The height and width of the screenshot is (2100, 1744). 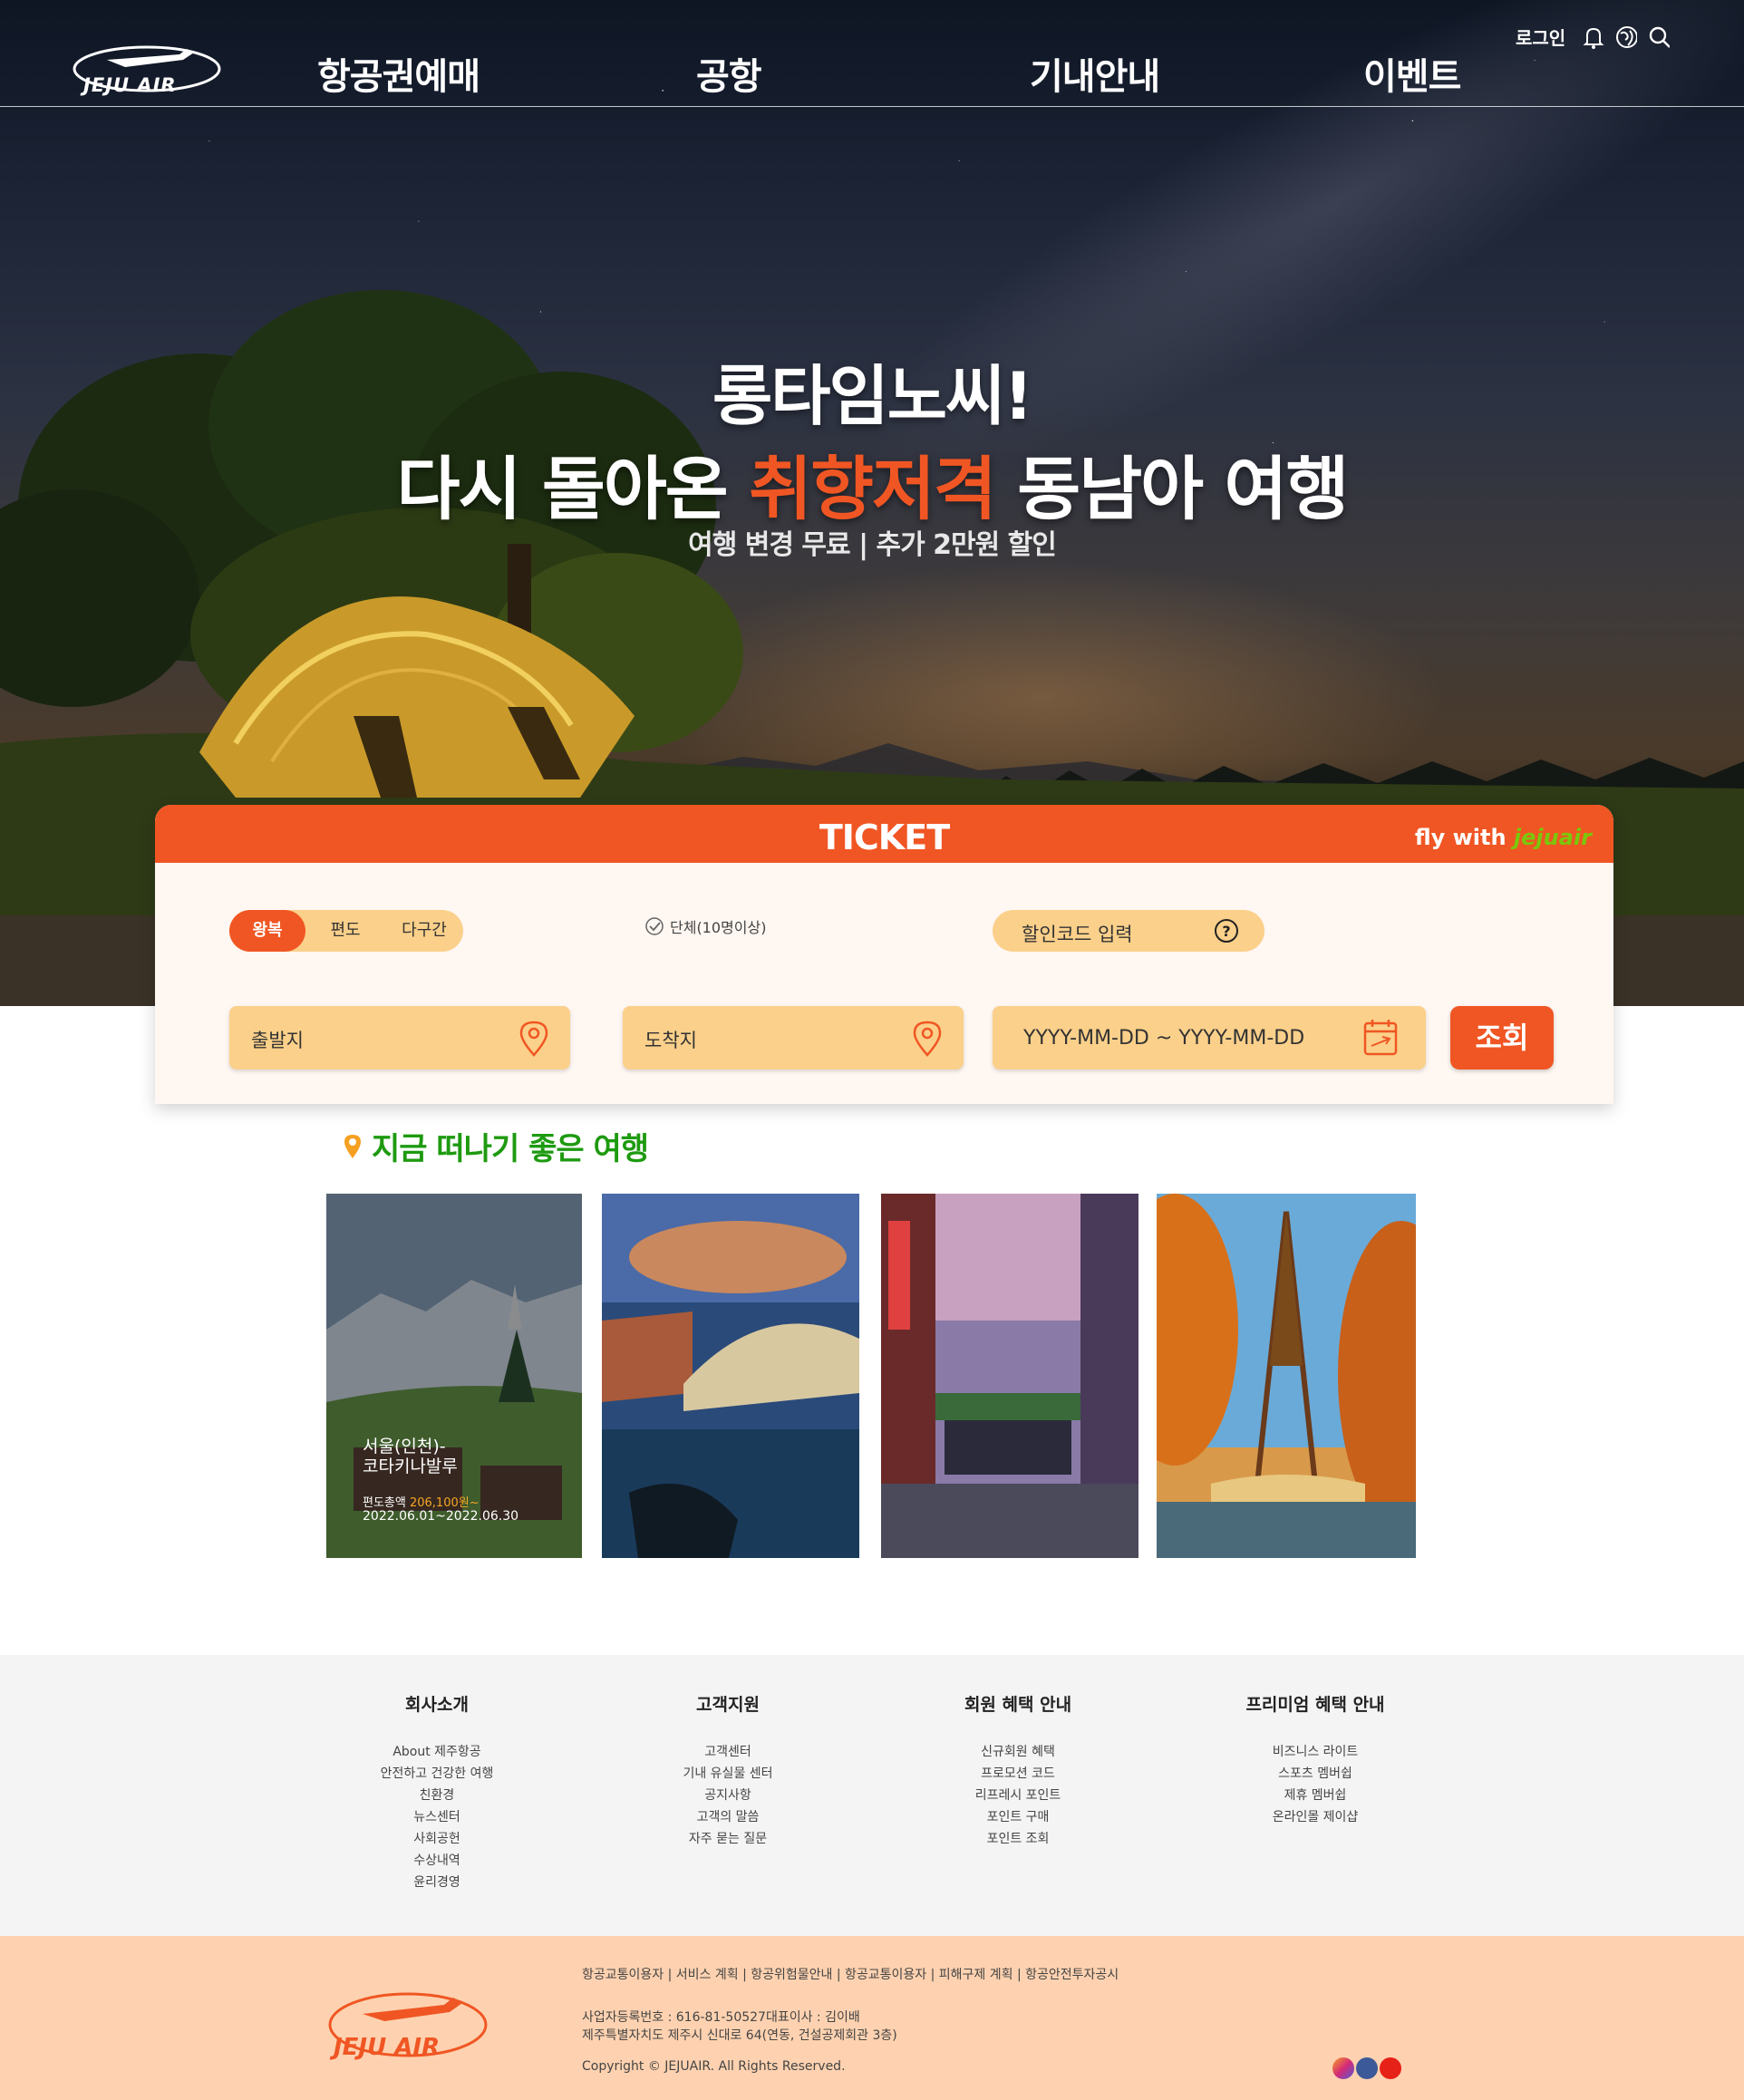 What do you see at coordinates (130, 85) in the screenshot?
I see `logo-text: JEJU AIR` at bounding box center [130, 85].